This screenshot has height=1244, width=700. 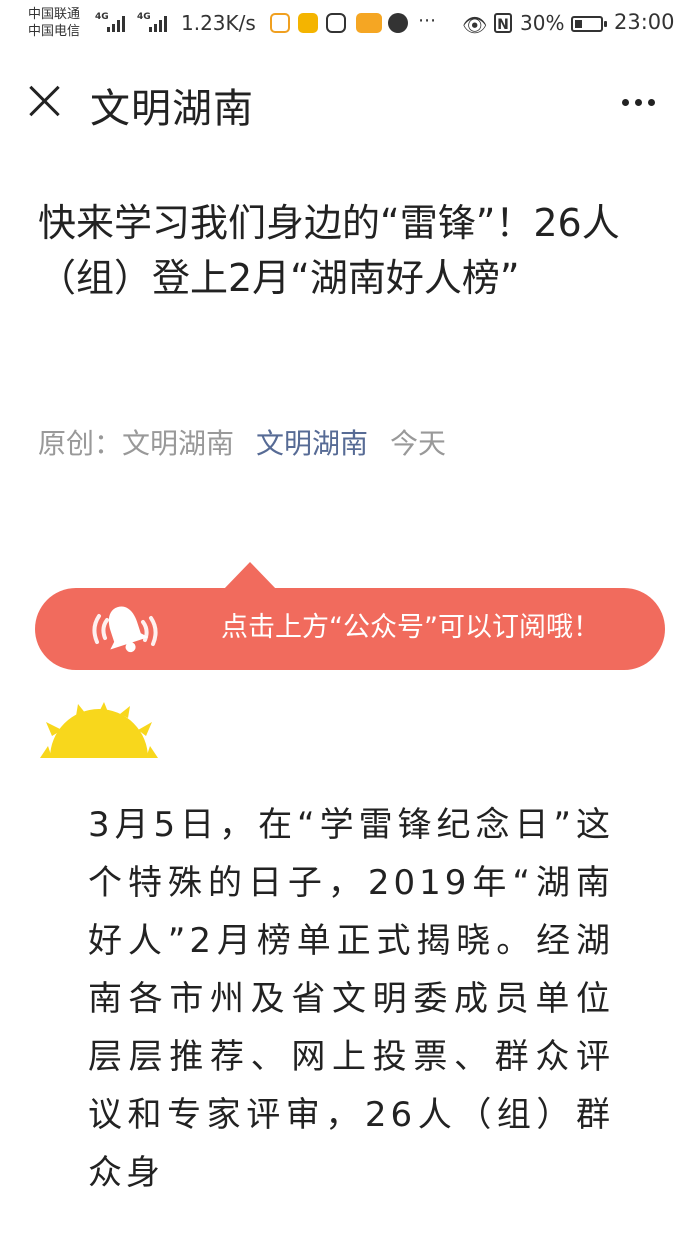 What do you see at coordinates (329, 250) in the screenshot?
I see `article-title: 快来学习我们身边的“雷锋”！26人（组）登上2月“湖南好人榜”` at bounding box center [329, 250].